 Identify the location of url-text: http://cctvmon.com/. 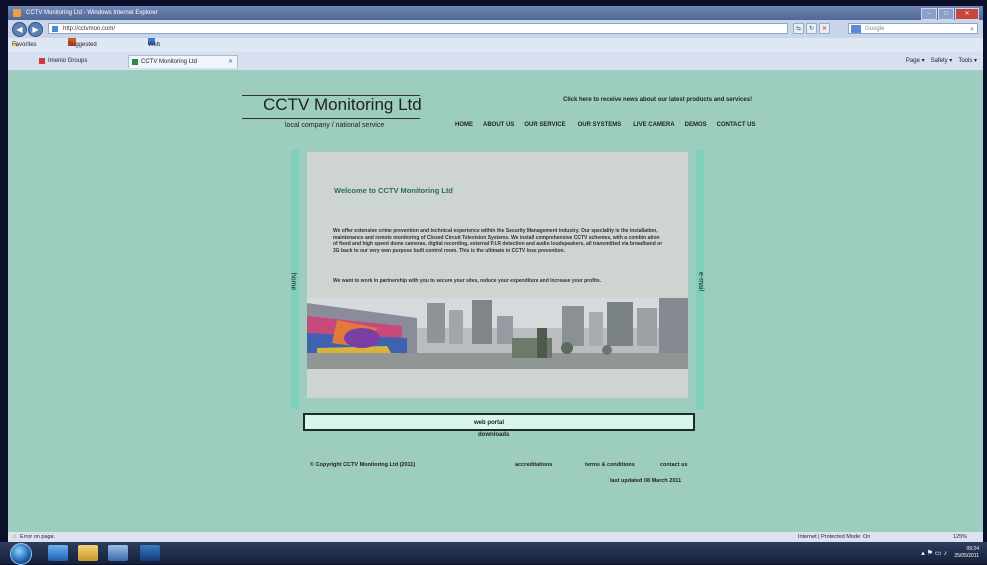
(89, 29).